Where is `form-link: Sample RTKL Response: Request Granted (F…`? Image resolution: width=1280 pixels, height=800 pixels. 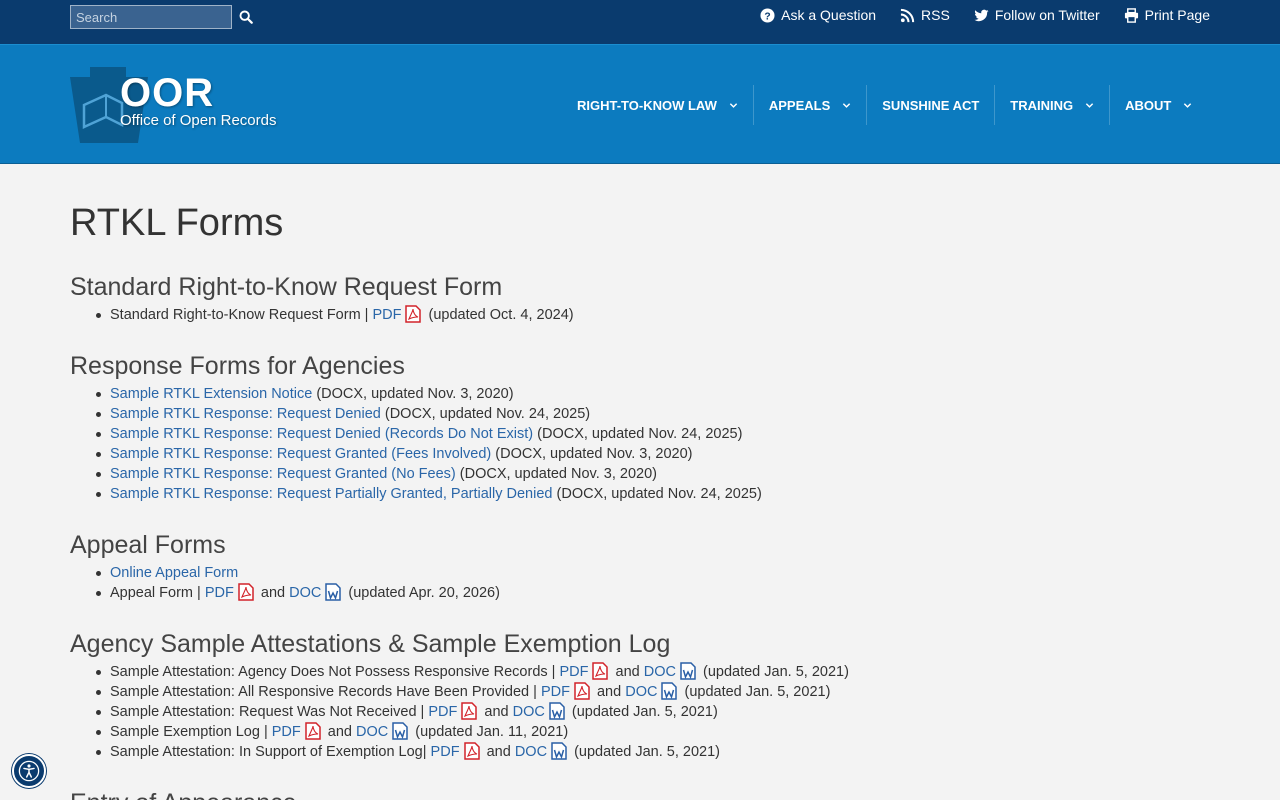 form-link: Sample RTKL Response: Request Granted (F… is located at coordinates (300, 454).